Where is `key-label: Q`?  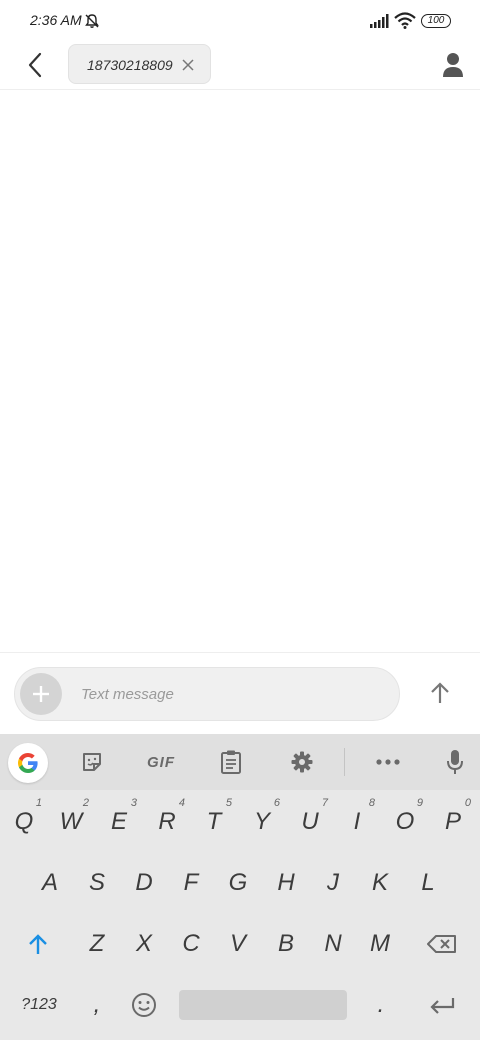 key-label: Q is located at coordinates (24, 821).